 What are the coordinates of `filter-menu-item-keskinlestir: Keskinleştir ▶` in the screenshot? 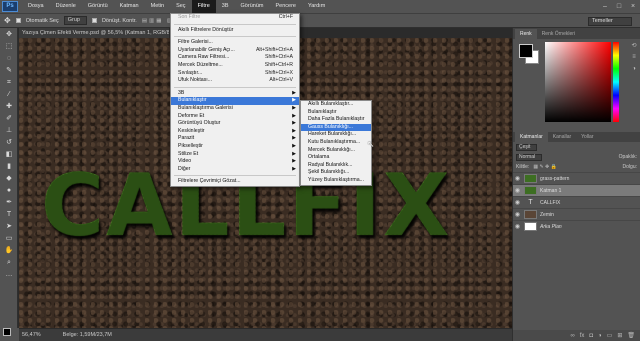 It's located at (235, 132).